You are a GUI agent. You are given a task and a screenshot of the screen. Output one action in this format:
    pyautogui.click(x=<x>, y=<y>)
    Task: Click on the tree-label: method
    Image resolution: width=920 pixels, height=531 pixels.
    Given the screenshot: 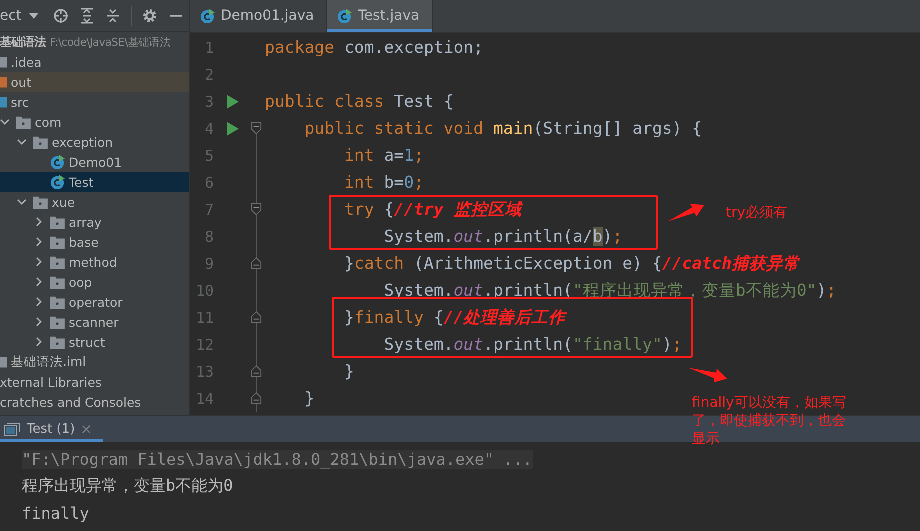 What is the action you would take?
    pyautogui.click(x=93, y=262)
    